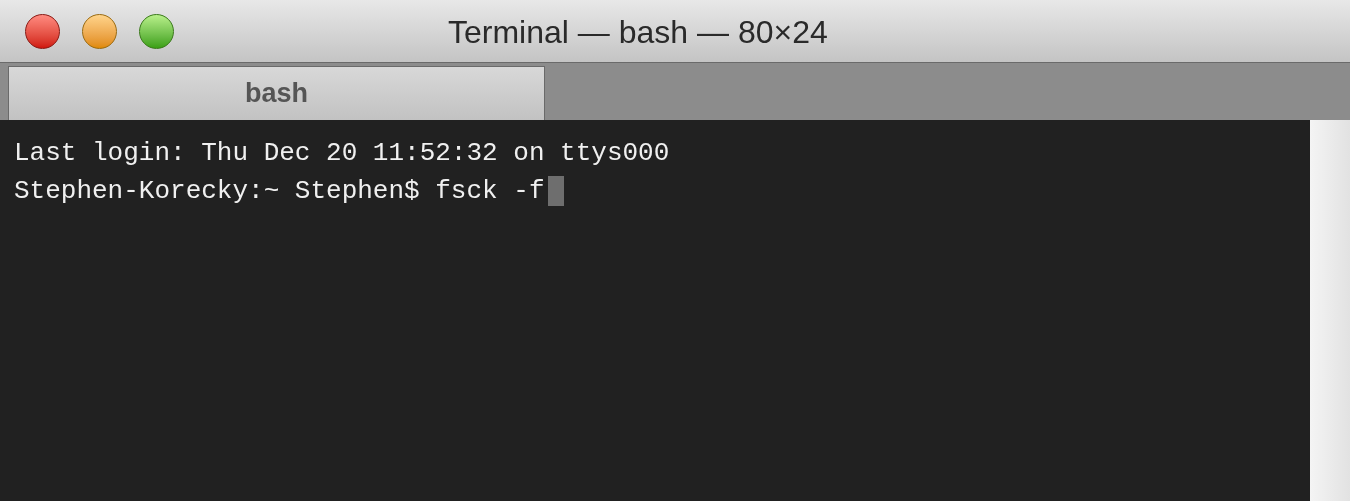 Image resolution: width=1350 pixels, height=501 pixels. Describe the element at coordinates (276, 93) in the screenshot. I see `tab: bash` at that location.